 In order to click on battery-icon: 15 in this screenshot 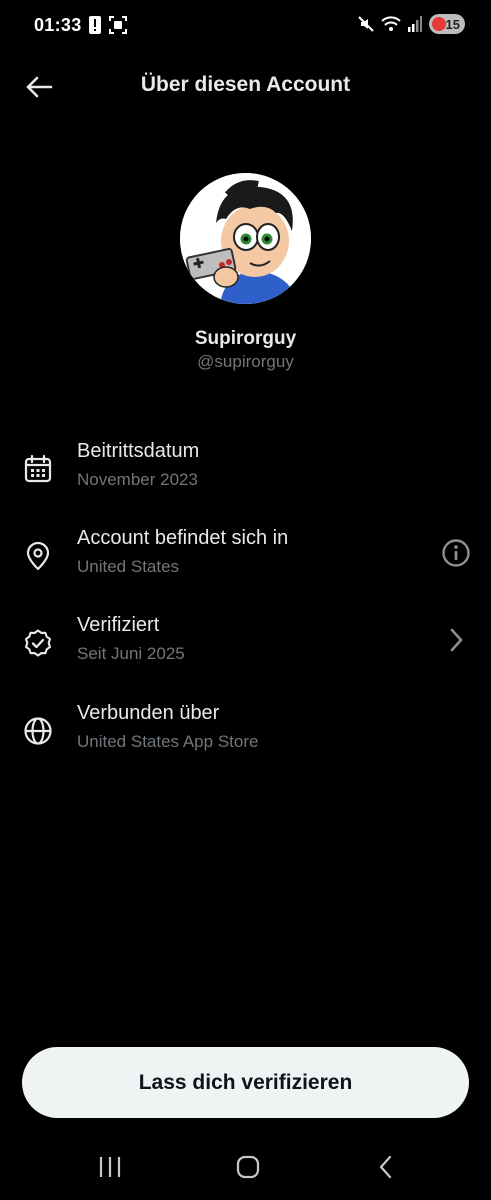, I will do `click(447, 24)`.